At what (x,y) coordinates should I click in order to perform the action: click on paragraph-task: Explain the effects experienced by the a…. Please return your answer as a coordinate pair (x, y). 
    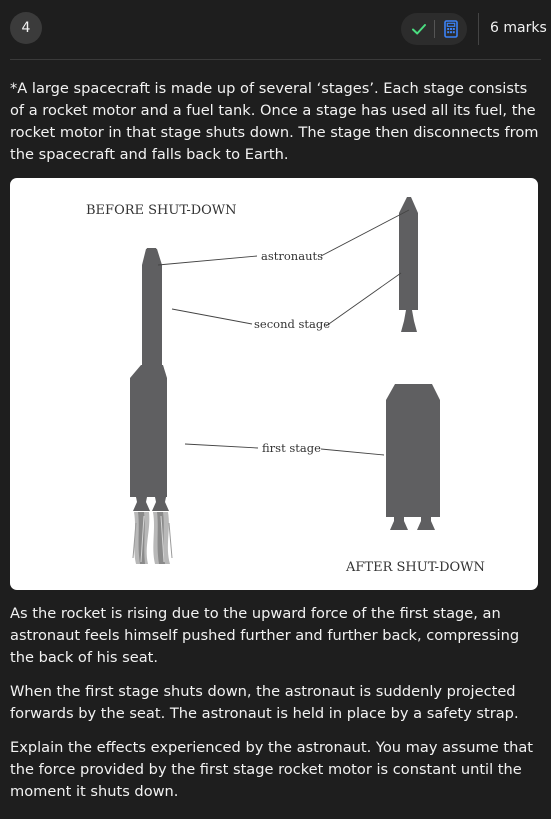
    Looking at the image, I should click on (271, 769).